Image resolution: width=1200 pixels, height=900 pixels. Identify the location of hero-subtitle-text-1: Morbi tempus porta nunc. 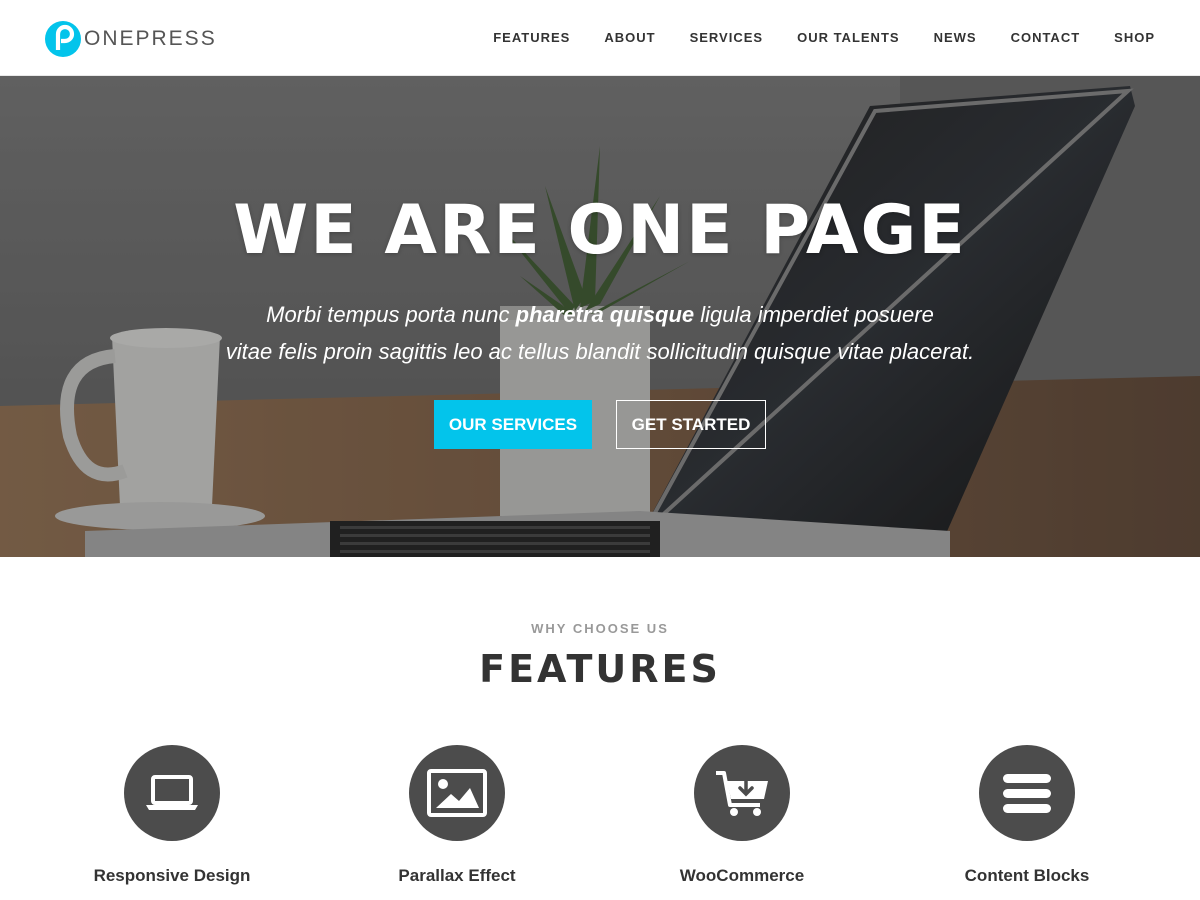
(391, 314).